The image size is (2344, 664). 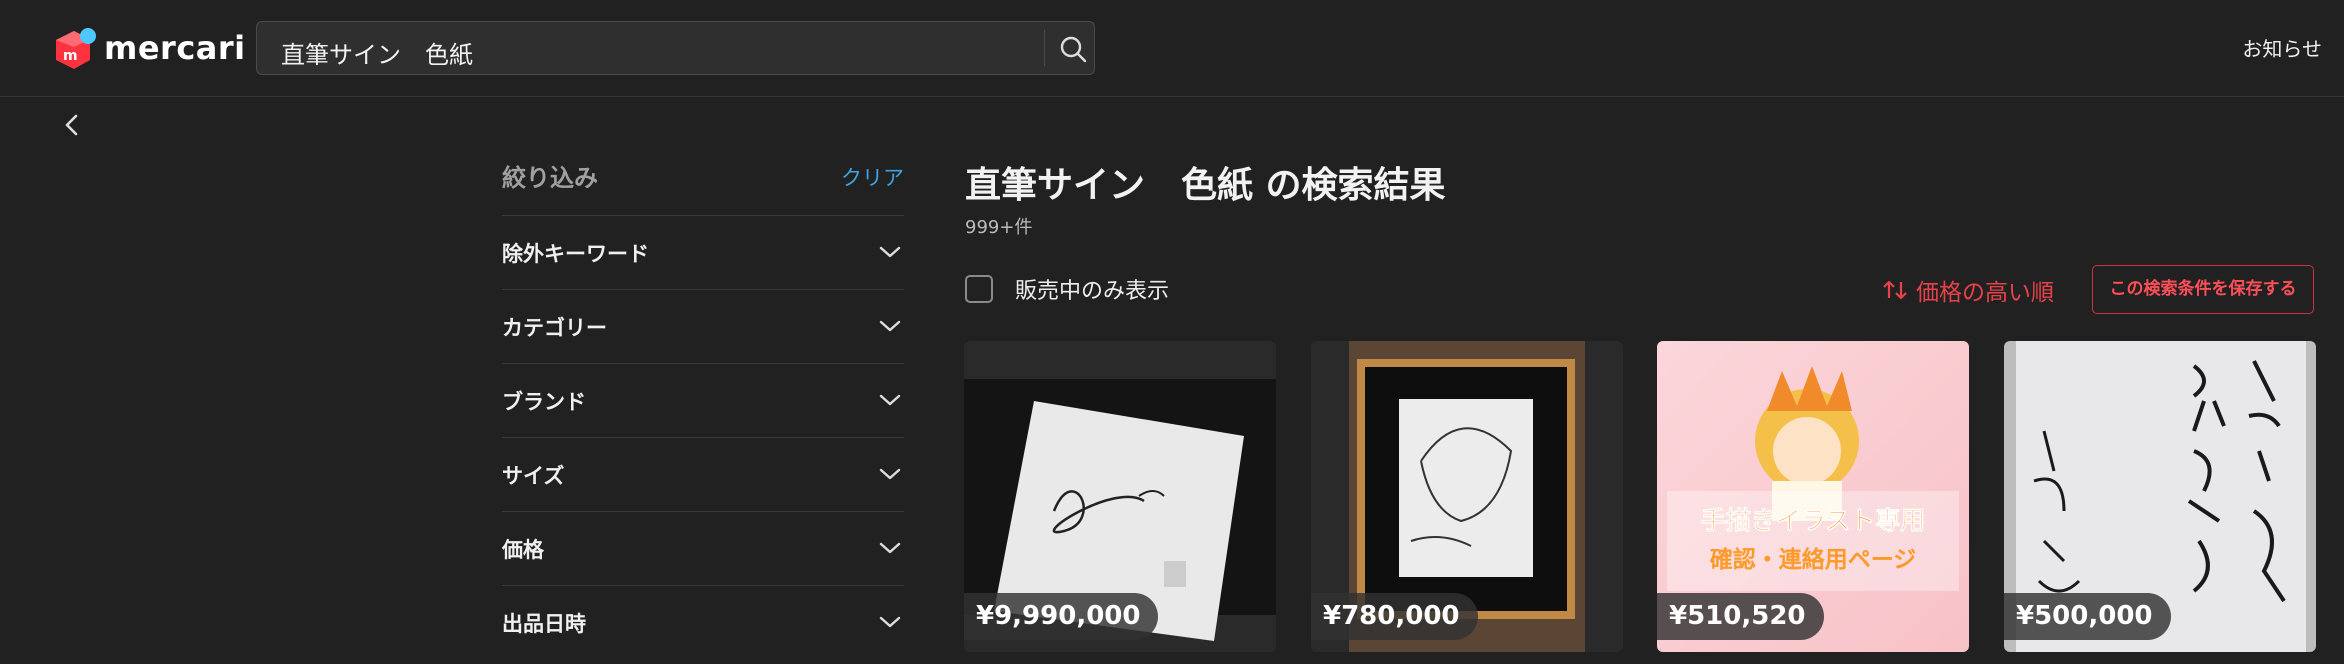 What do you see at coordinates (554, 328) in the screenshot?
I see `filter-label: カテゴリー` at bounding box center [554, 328].